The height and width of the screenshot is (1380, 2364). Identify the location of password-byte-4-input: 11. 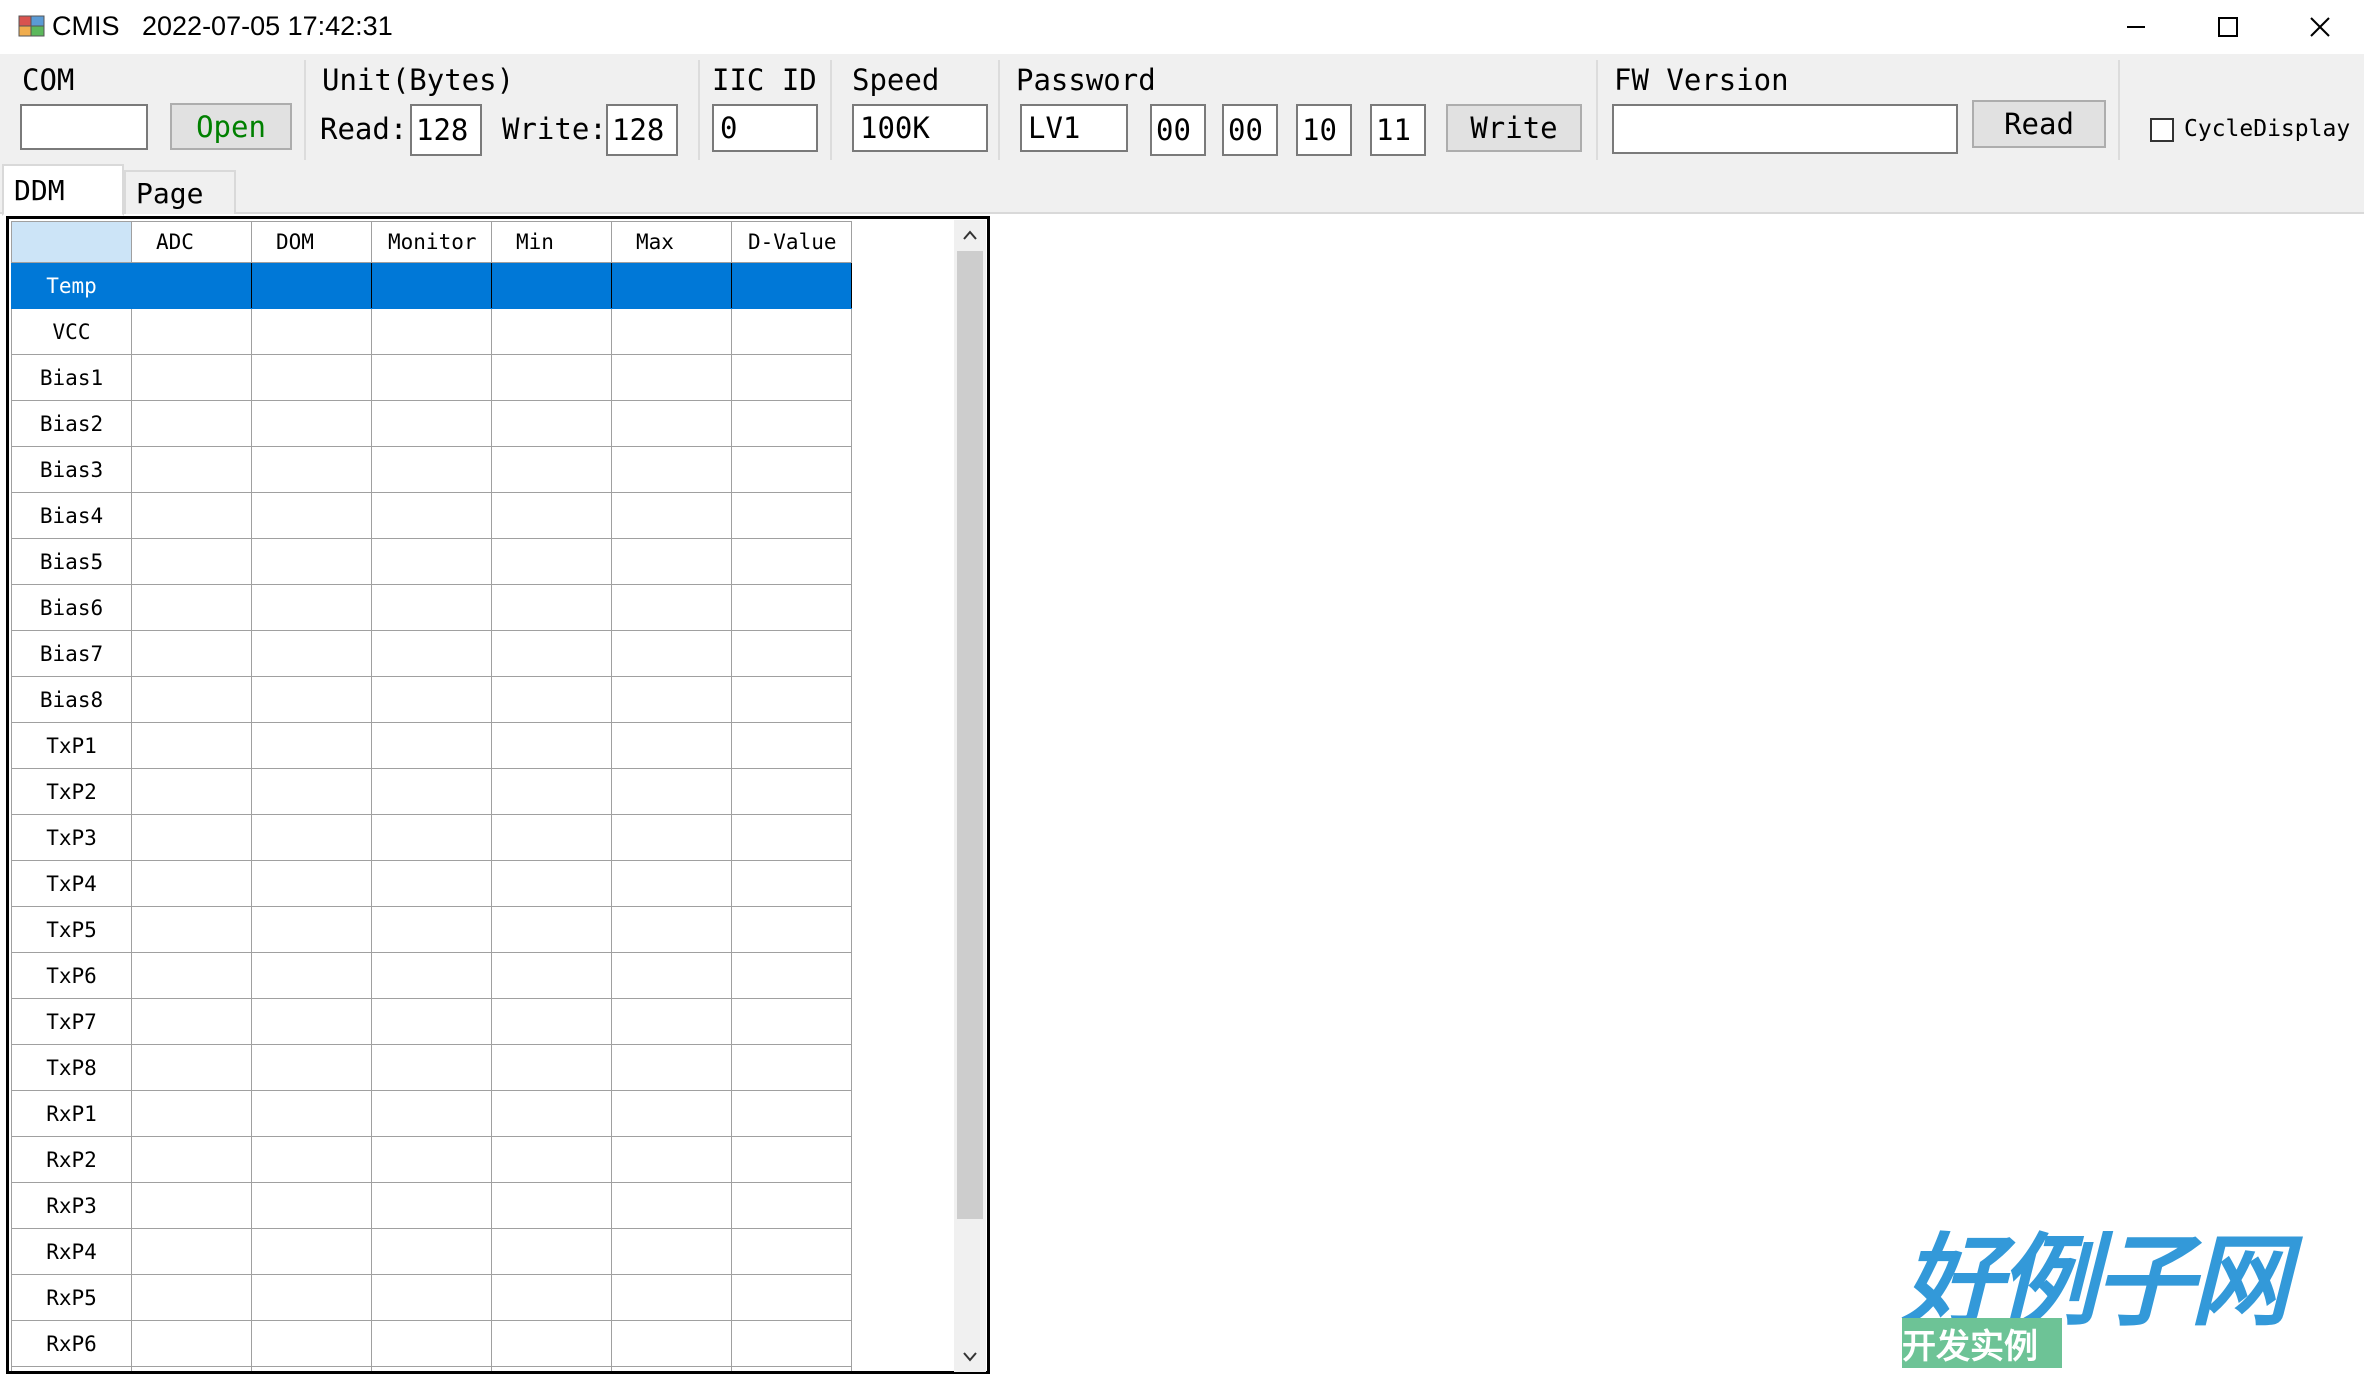
(1398, 130).